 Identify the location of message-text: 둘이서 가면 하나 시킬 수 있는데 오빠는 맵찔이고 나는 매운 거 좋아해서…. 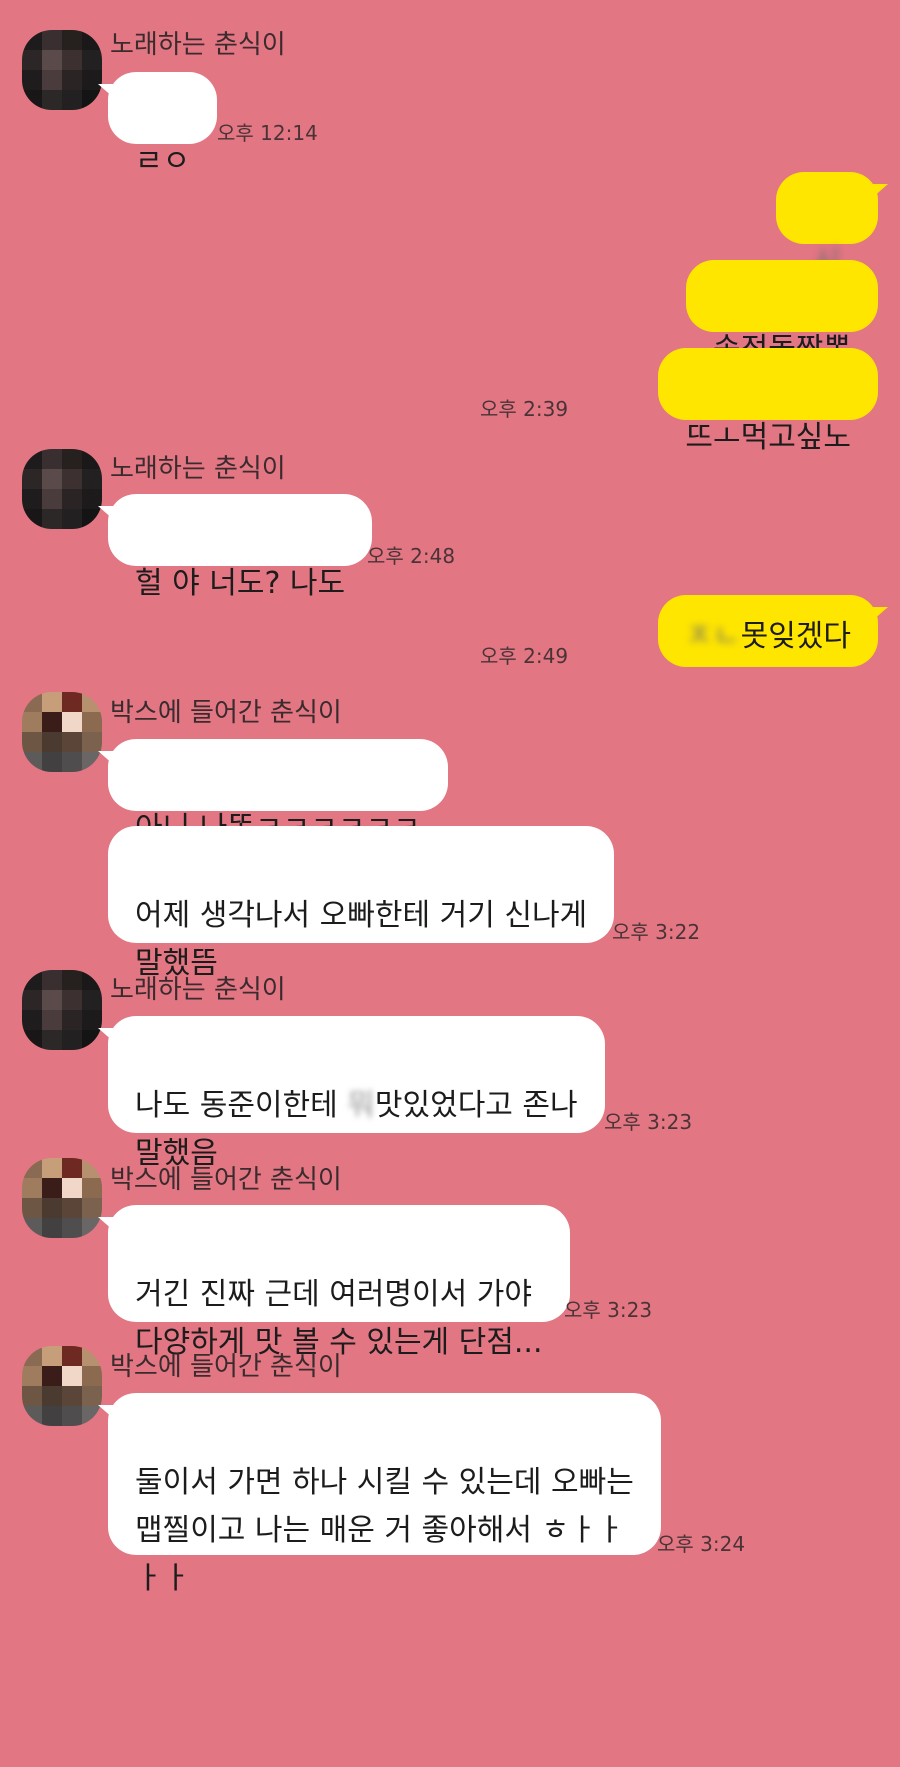
(384, 1530).